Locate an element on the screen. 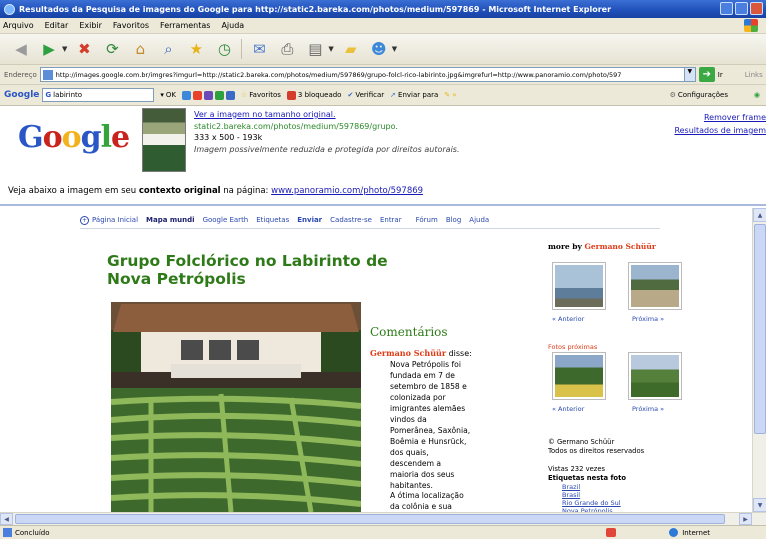 The image size is (766, 539). refresh-icon: ⟳ is located at coordinates (112, 49).